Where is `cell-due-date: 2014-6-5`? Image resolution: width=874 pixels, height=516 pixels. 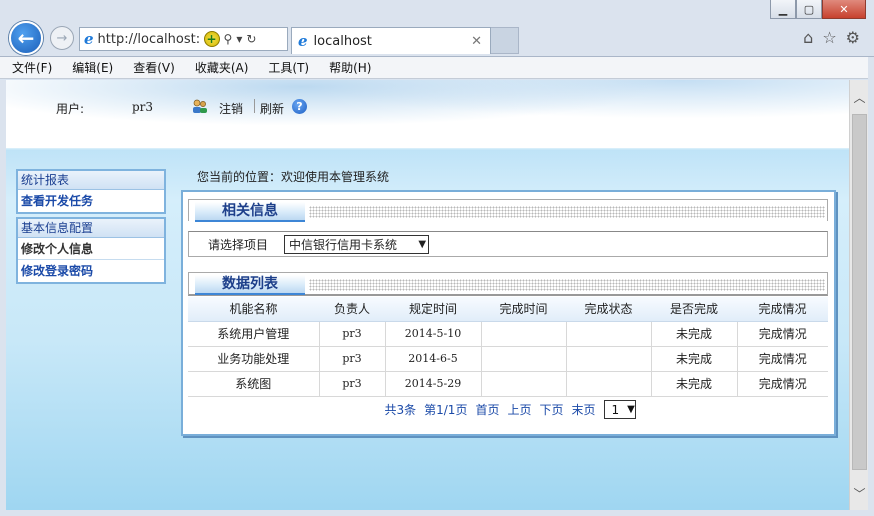
cell-due-date: 2014-6-5 is located at coordinates (433, 359).